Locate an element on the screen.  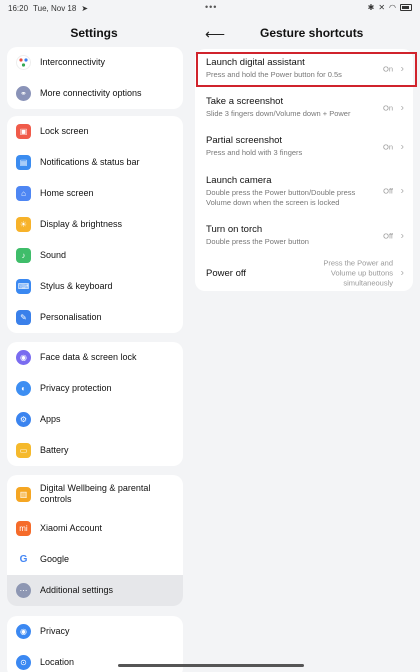
sidebar-item-xiaomi-account: mi Xiaomi Account is located at coordinates (95, 528).